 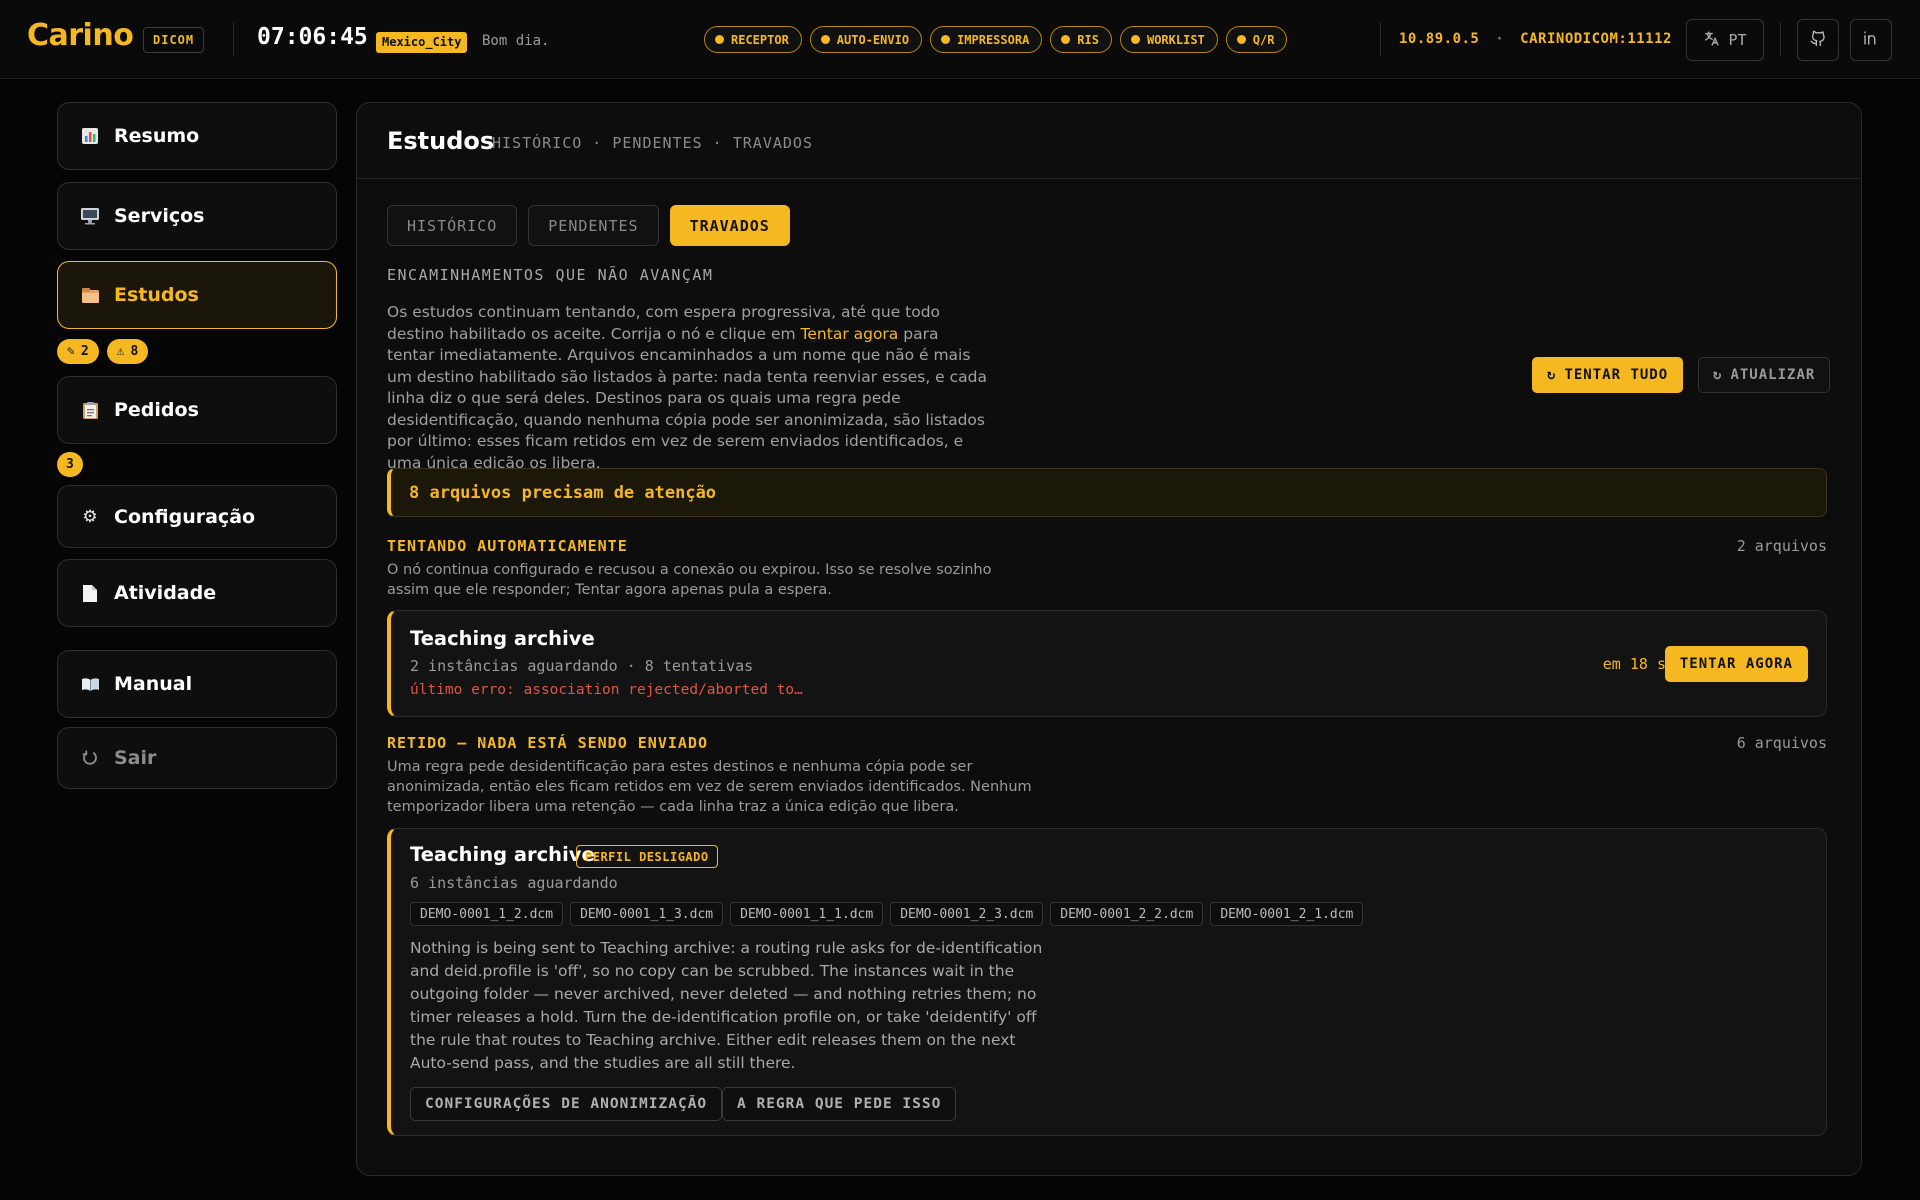 What do you see at coordinates (873, 39) in the screenshot?
I see `pill-label: AUTO-ENVIO` at bounding box center [873, 39].